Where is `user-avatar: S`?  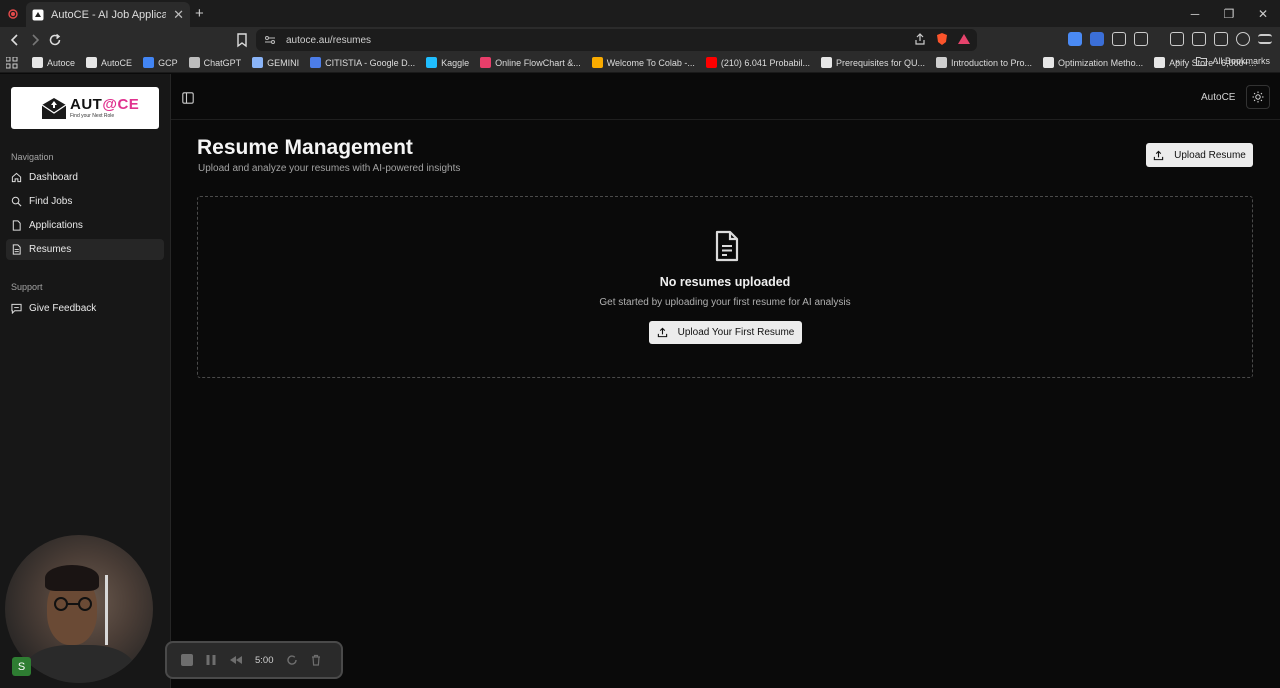
user-avatar: S is located at coordinates (21, 666).